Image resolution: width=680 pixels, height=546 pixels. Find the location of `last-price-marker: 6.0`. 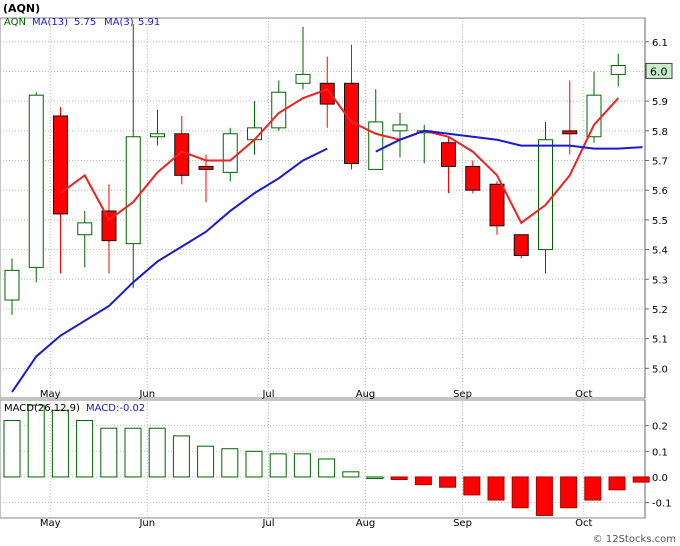

last-price-marker: 6.0 is located at coordinates (659, 70).